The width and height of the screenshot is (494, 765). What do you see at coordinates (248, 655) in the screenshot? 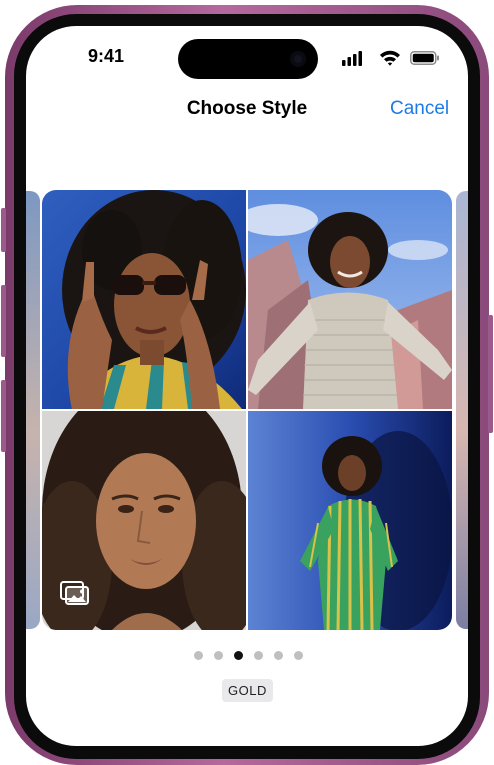
I see `page-indicator` at bounding box center [248, 655].